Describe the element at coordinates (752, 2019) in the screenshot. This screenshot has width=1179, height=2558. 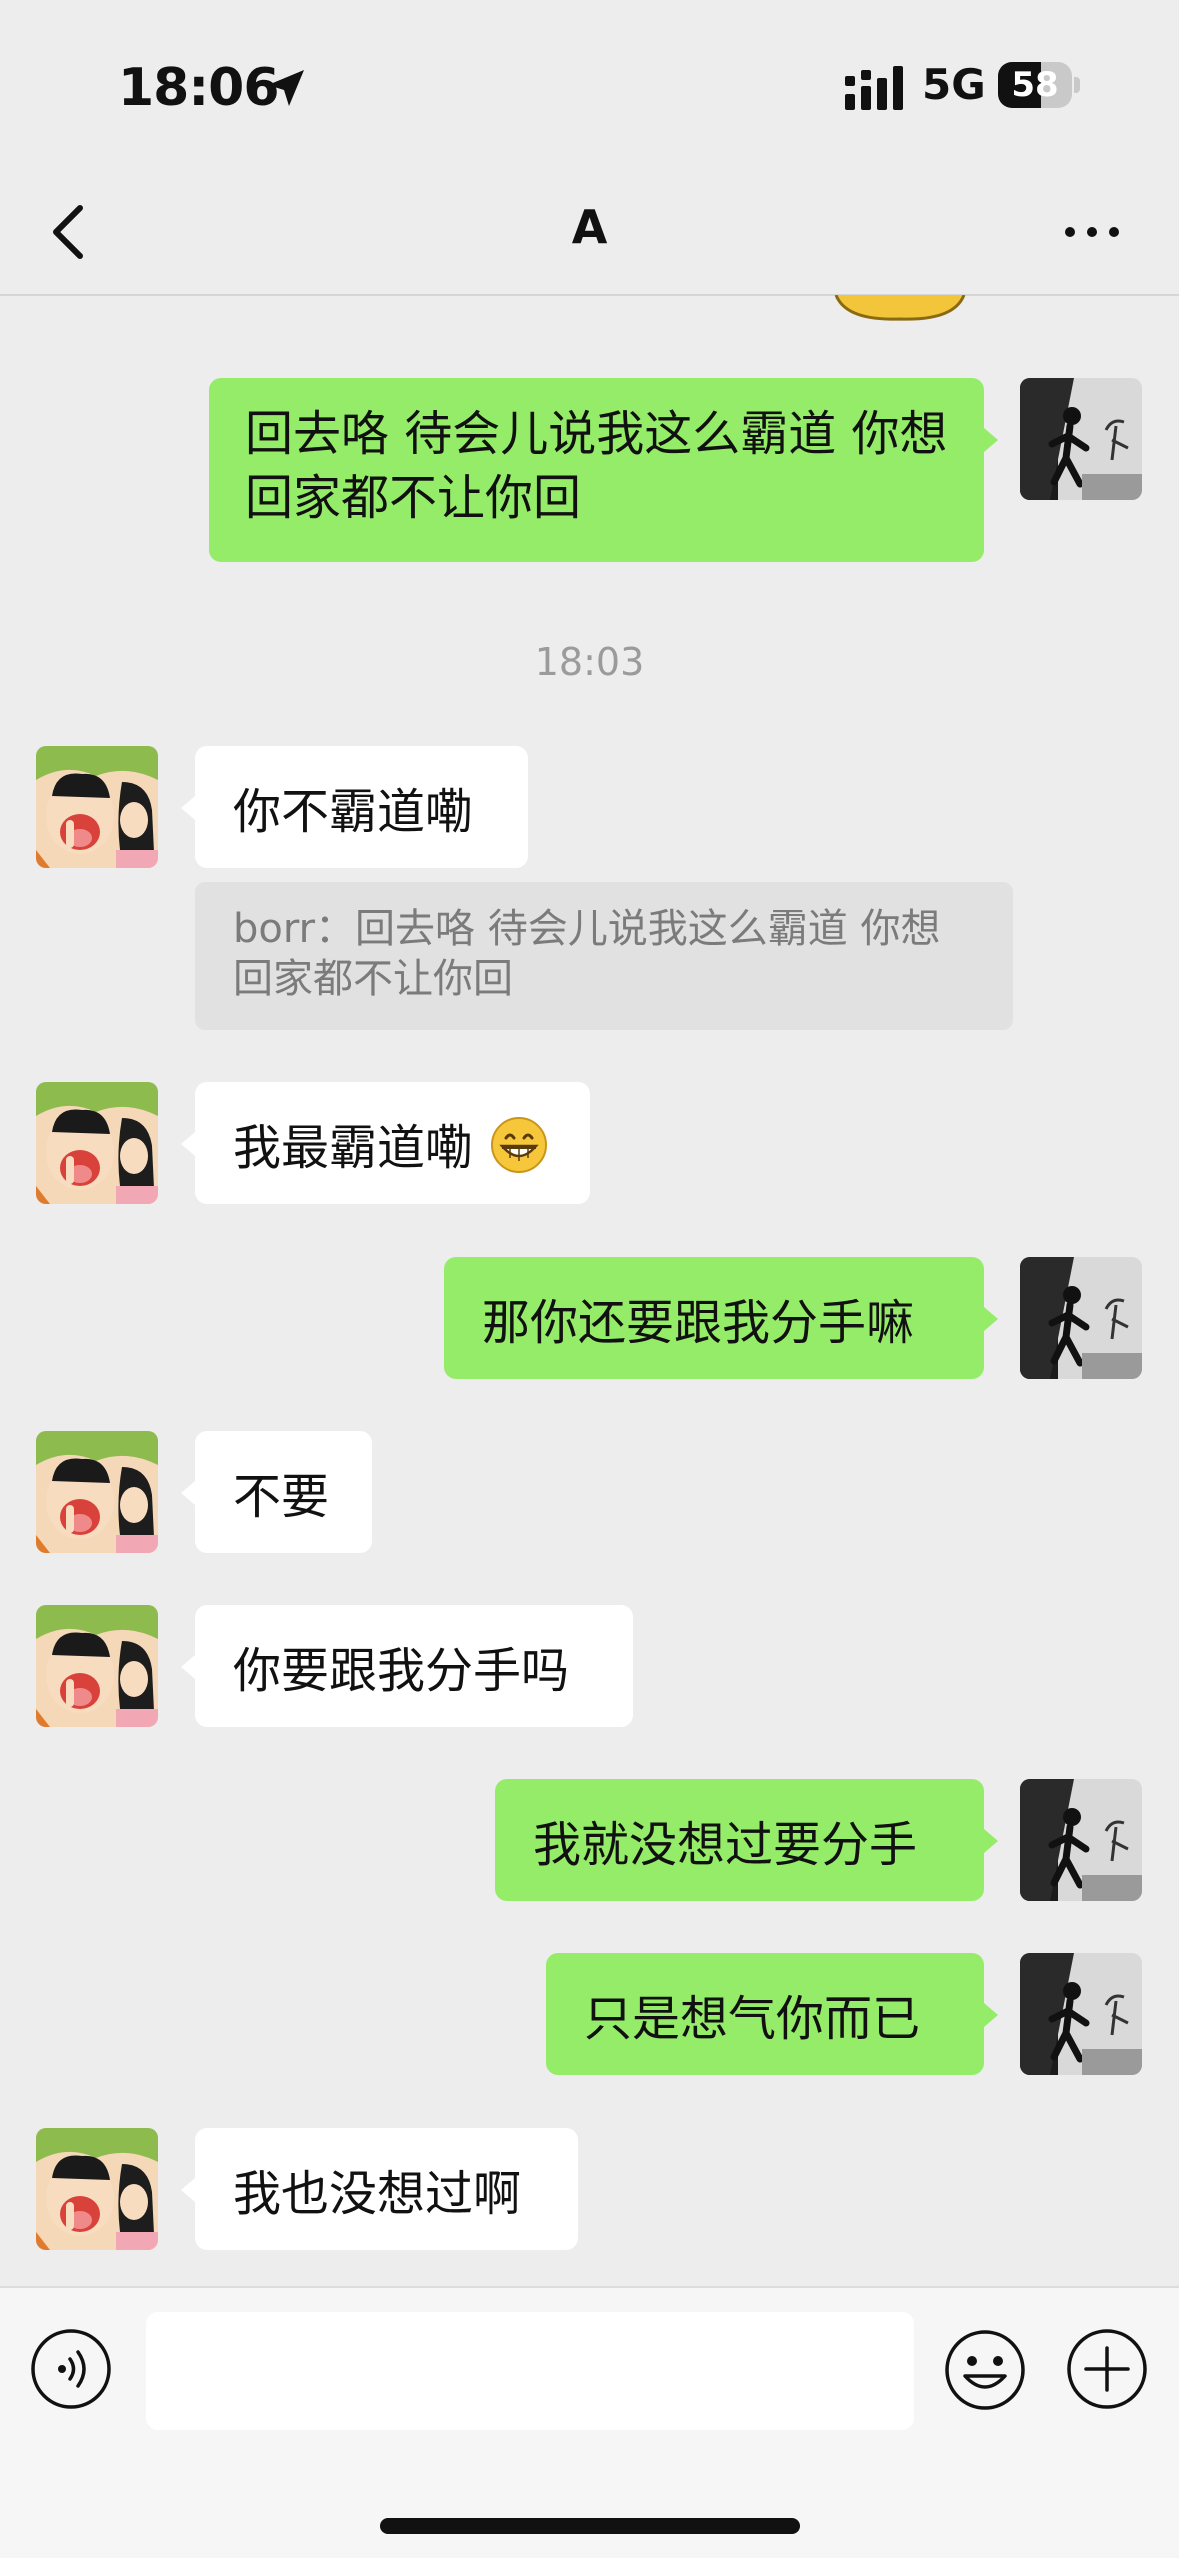
I see `message-text: 只是想气你而已` at that location.